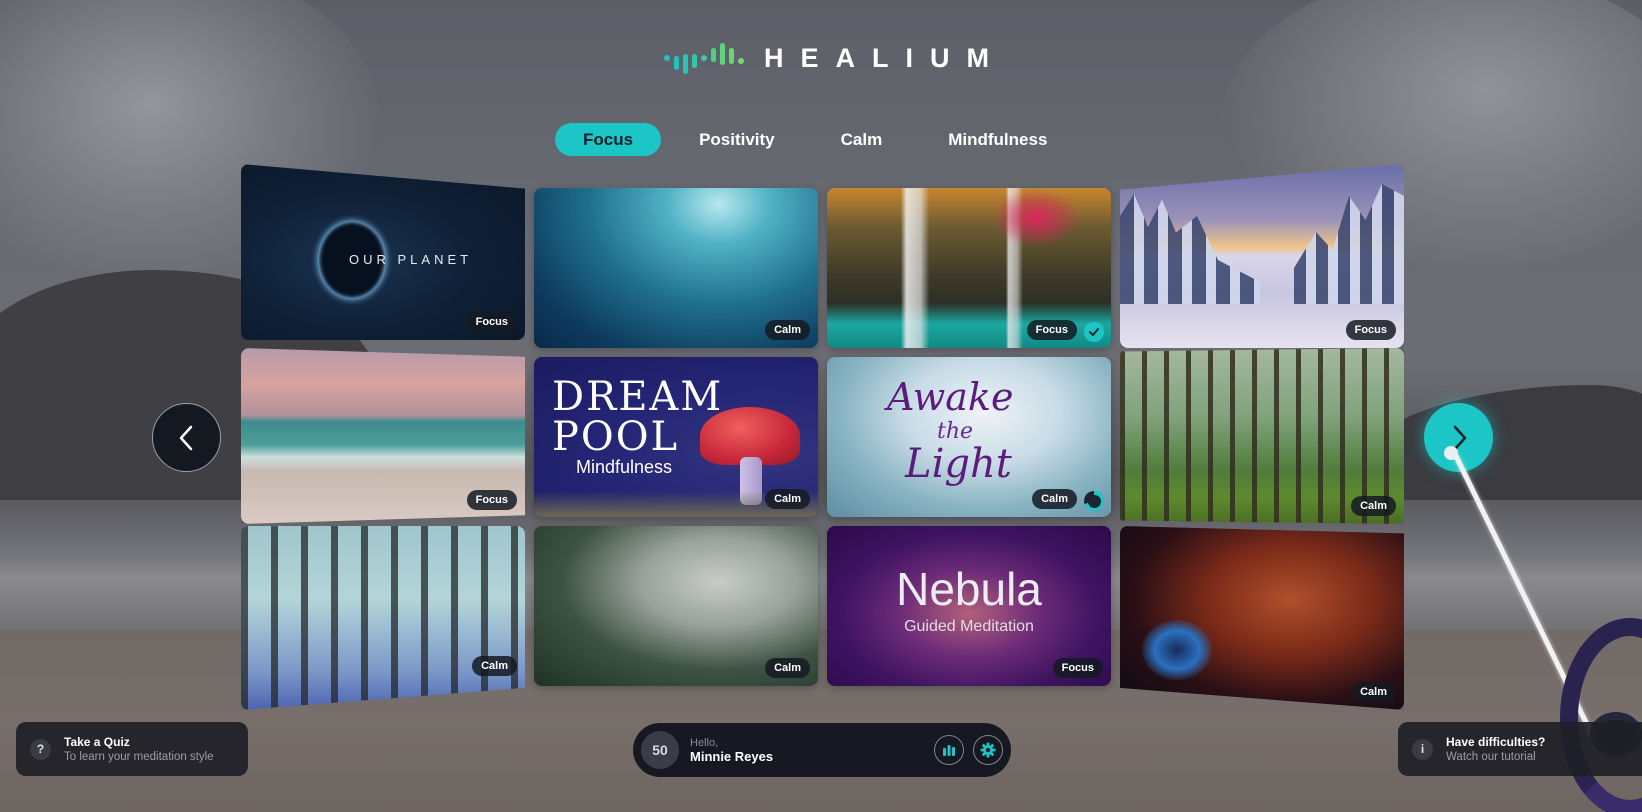  I want to click on tile-misty-pines: Calm, so click(676, 606).